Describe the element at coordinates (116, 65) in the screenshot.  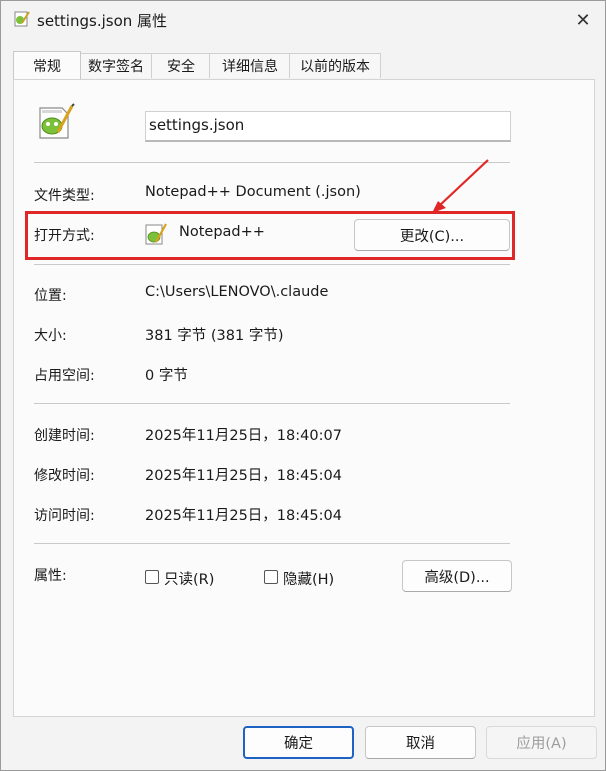
I see `tab-digital-signatures: 数字签名` at that location.